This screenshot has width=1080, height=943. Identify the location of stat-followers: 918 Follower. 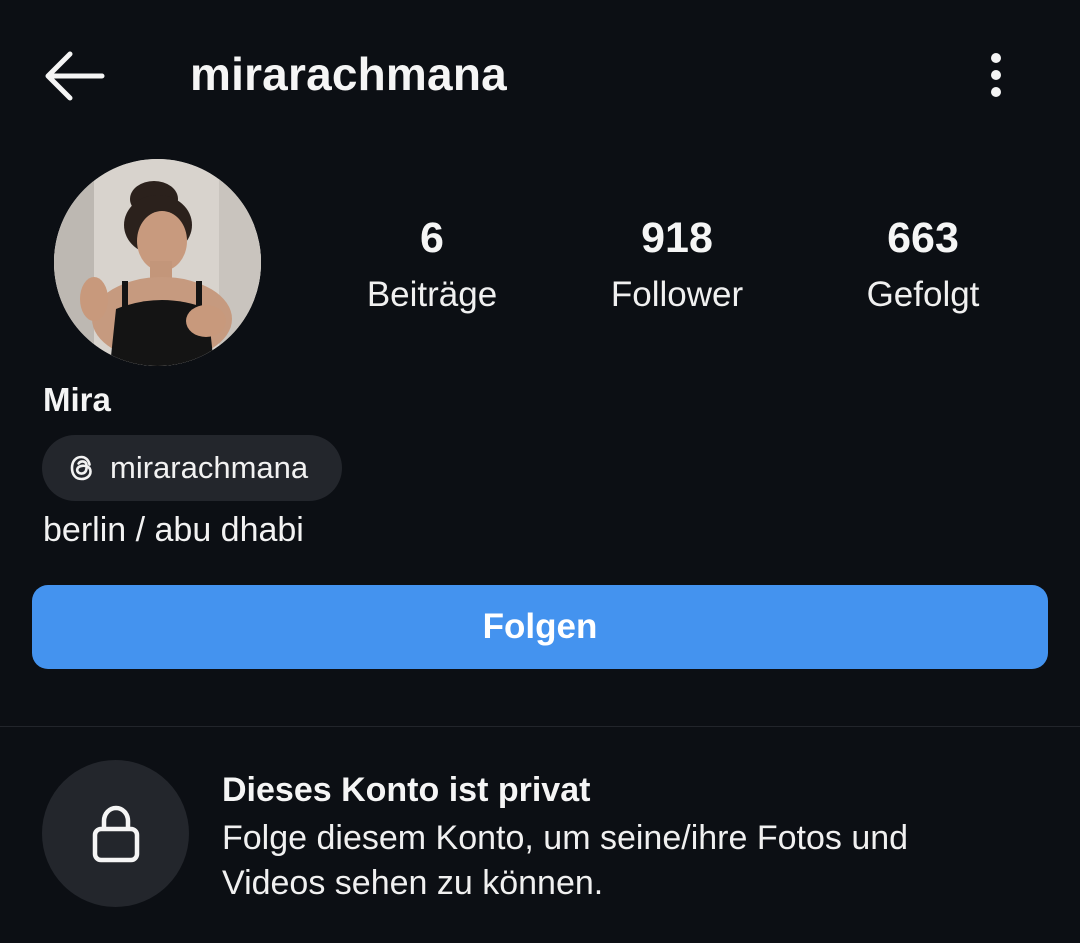
(677, 267).